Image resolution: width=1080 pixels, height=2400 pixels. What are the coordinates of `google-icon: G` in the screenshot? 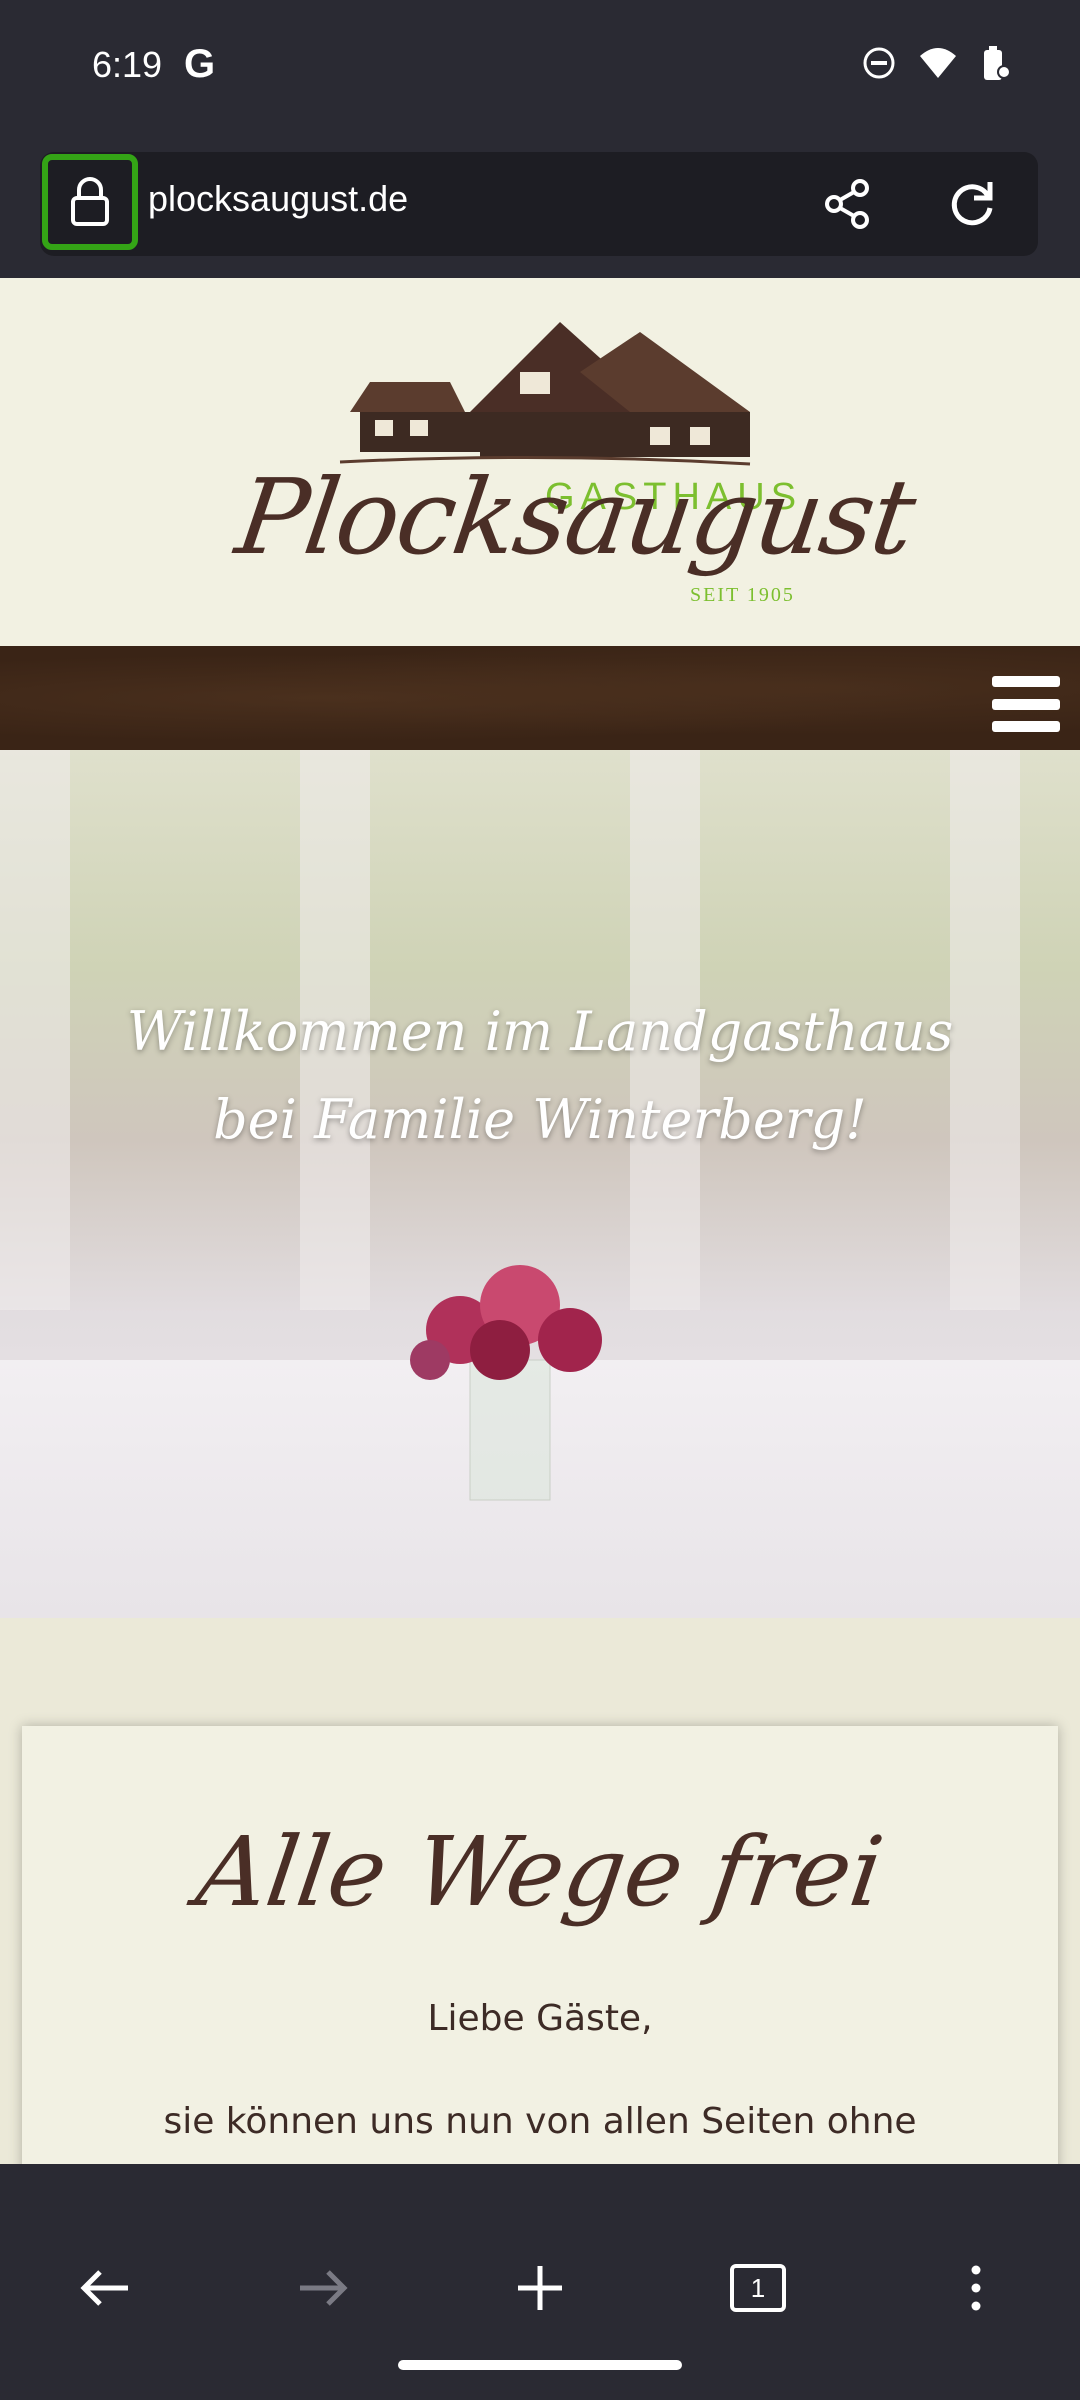 It's located at (200, 64).